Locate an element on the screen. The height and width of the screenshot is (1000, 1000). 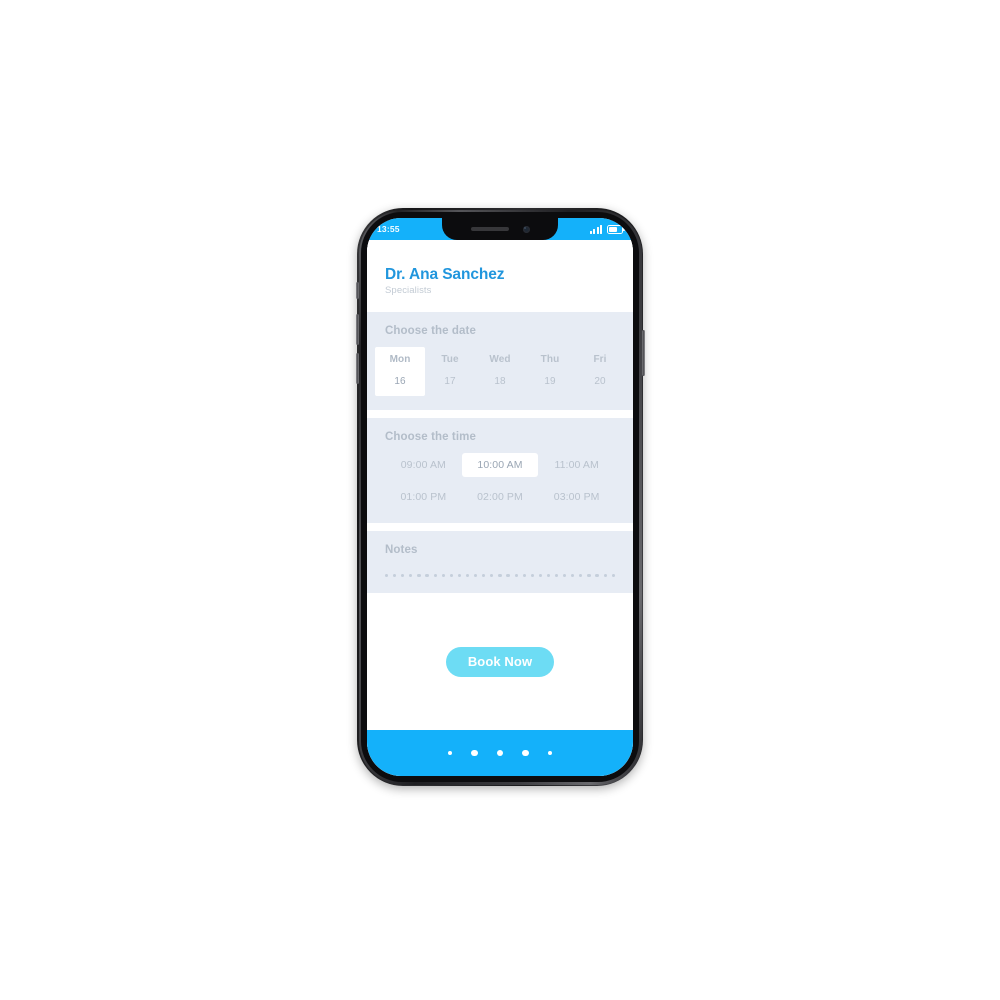
date-option-dow: Wed is located at coordinates (500, 360).